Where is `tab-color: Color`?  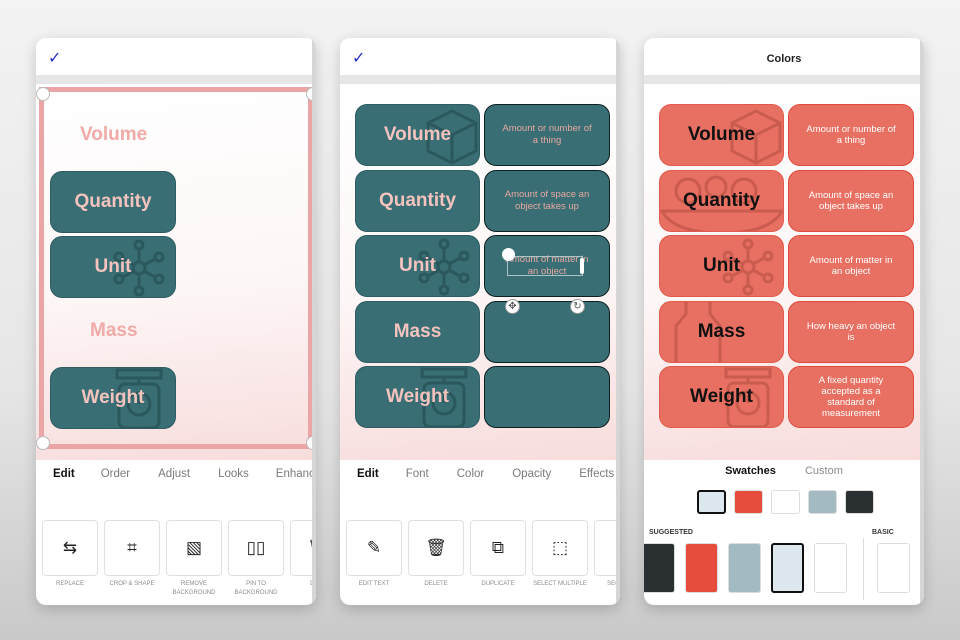
tab-color: Color is located at coordinates (470, 478).